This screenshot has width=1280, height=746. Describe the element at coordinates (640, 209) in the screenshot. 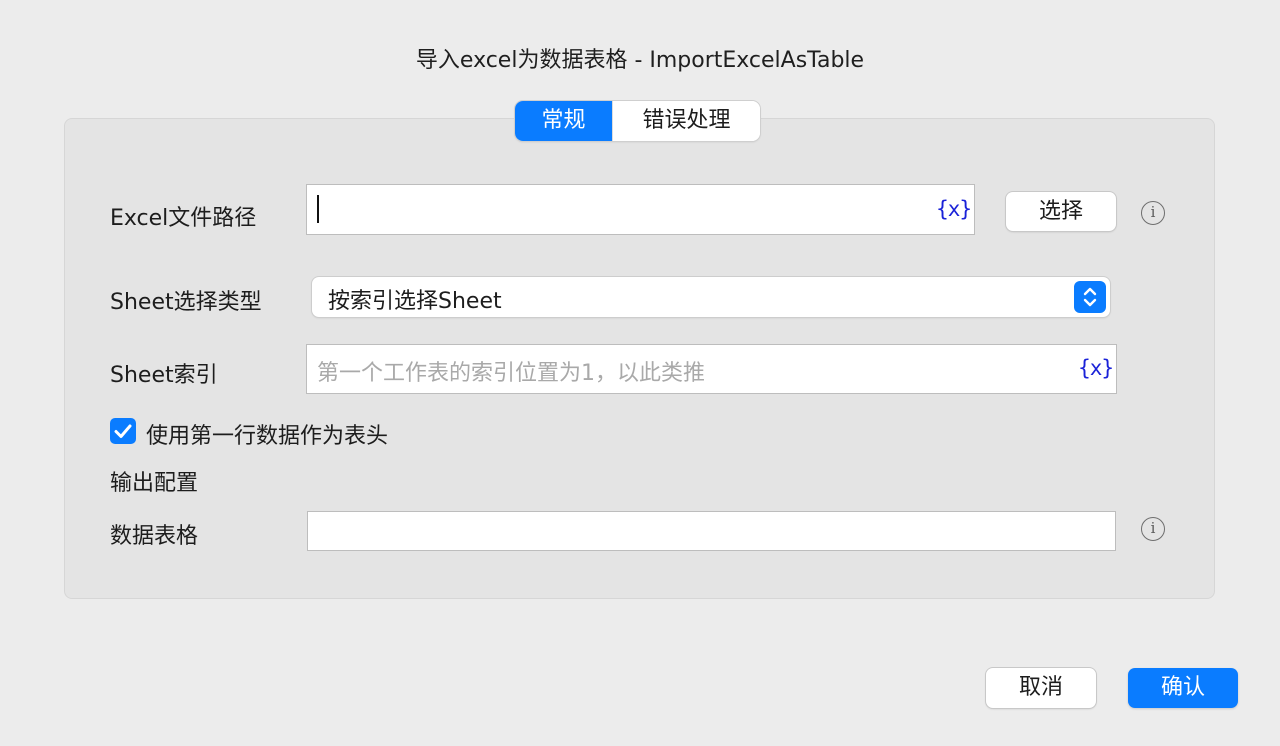

I see `excel-path-input: {x}` at that location.